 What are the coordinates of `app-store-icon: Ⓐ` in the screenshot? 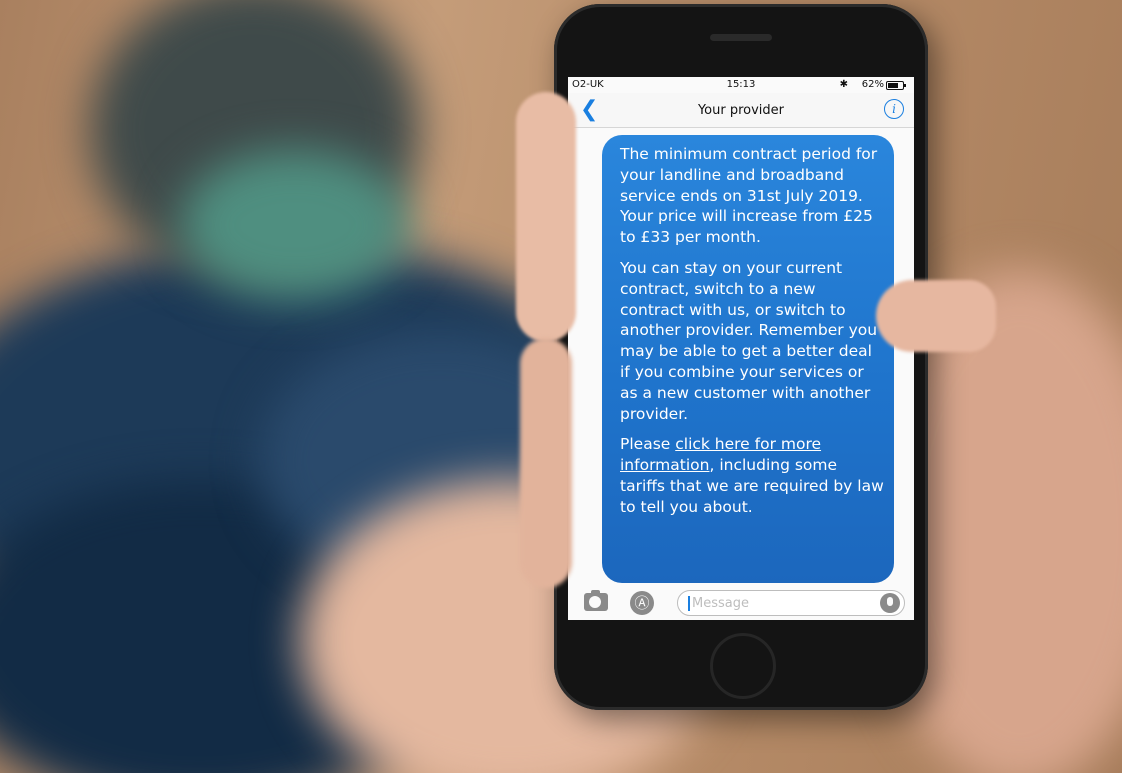 It's located at (642, 603).